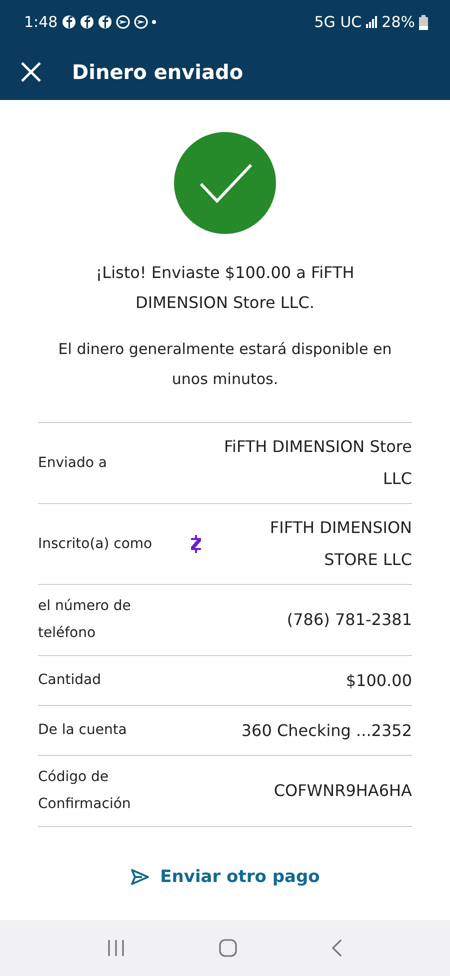 This screenshot has height=976, width=450. I want to click on detail-value: $100.00, so click(378, 681).